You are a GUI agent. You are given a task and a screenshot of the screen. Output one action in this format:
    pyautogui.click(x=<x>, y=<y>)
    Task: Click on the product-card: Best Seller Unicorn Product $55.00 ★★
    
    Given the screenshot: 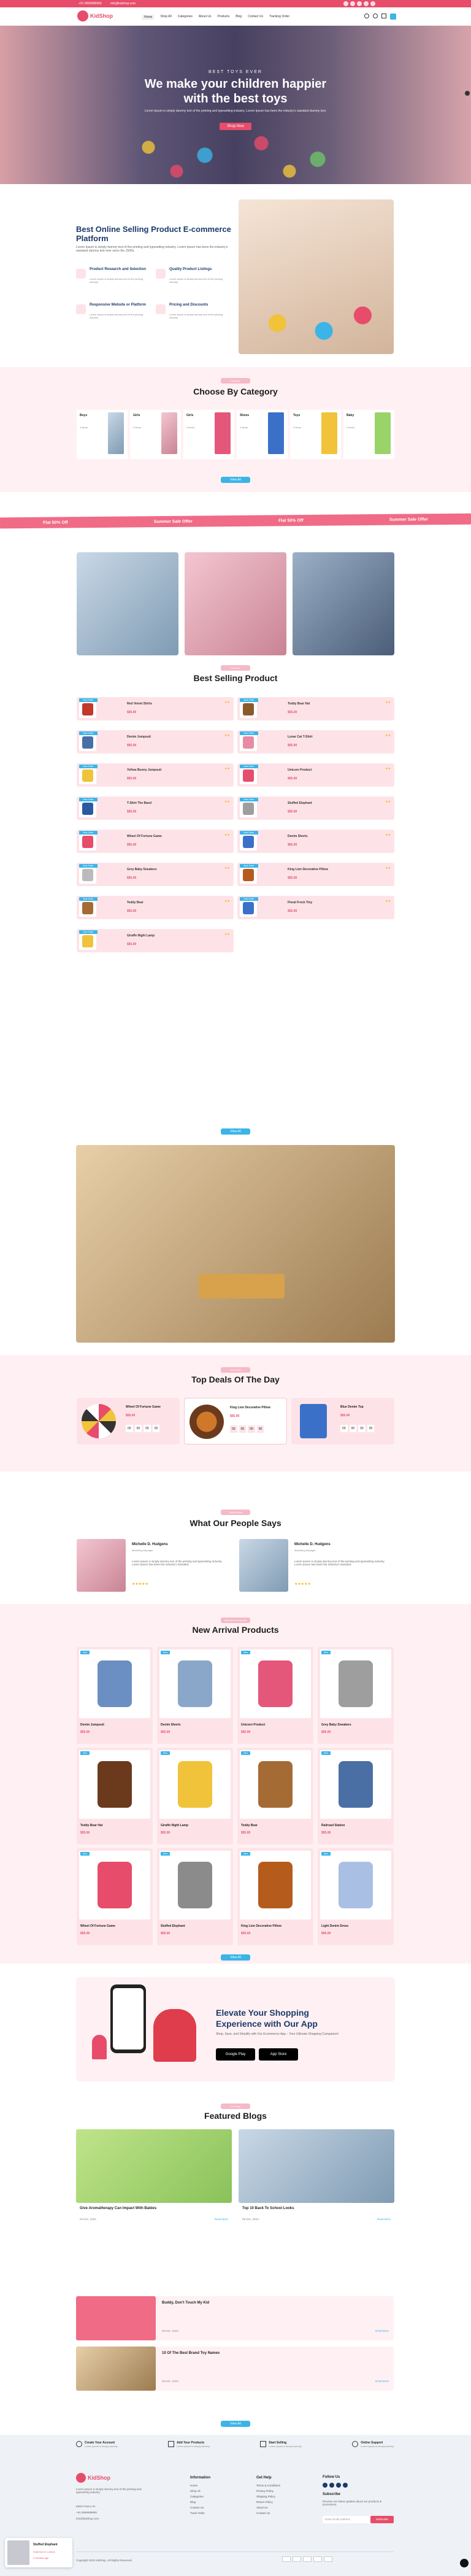 What is the action you would take?
    pyautogui.click(x=315, y=775)
    